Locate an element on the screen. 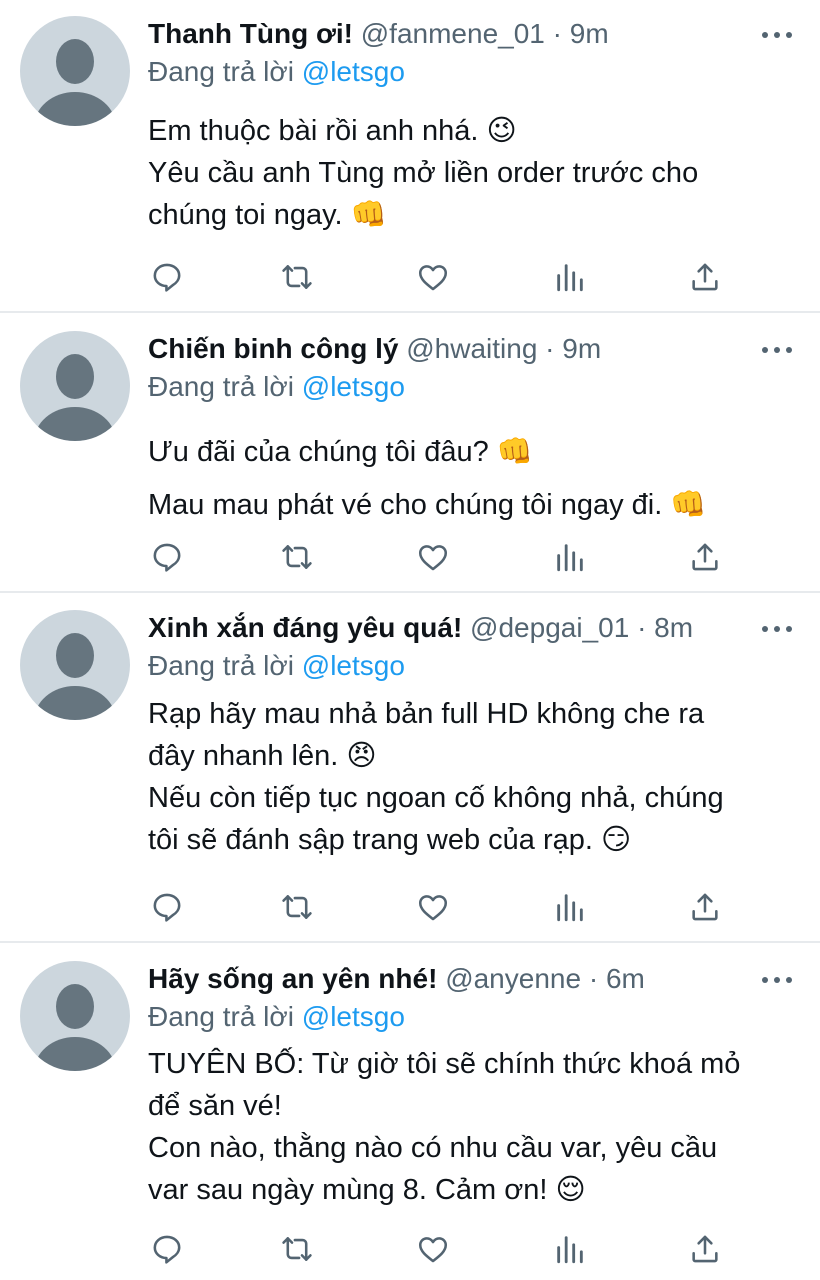  display-name: Chiến binh công lý is located at coordinates (273, 348).